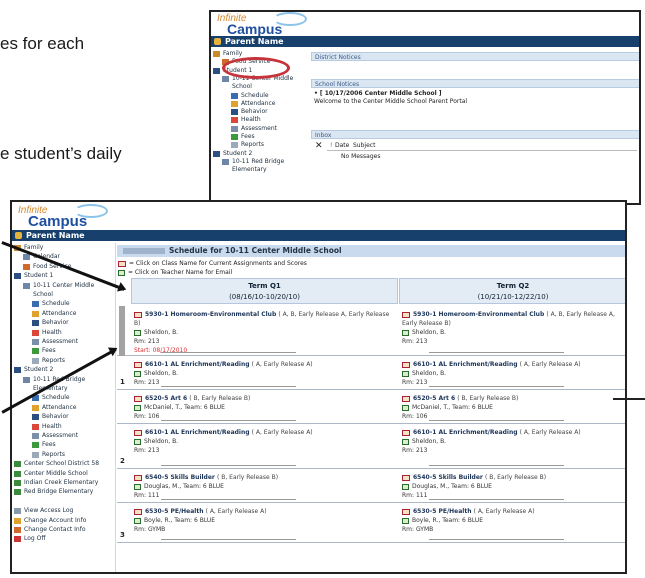 The height and width of the screenshot is (578, 645). What do you see at coordinates (55, 529) in the screenshot?
I see `sidebar-item: Change Contact Info` at bounding box center [55, 529].